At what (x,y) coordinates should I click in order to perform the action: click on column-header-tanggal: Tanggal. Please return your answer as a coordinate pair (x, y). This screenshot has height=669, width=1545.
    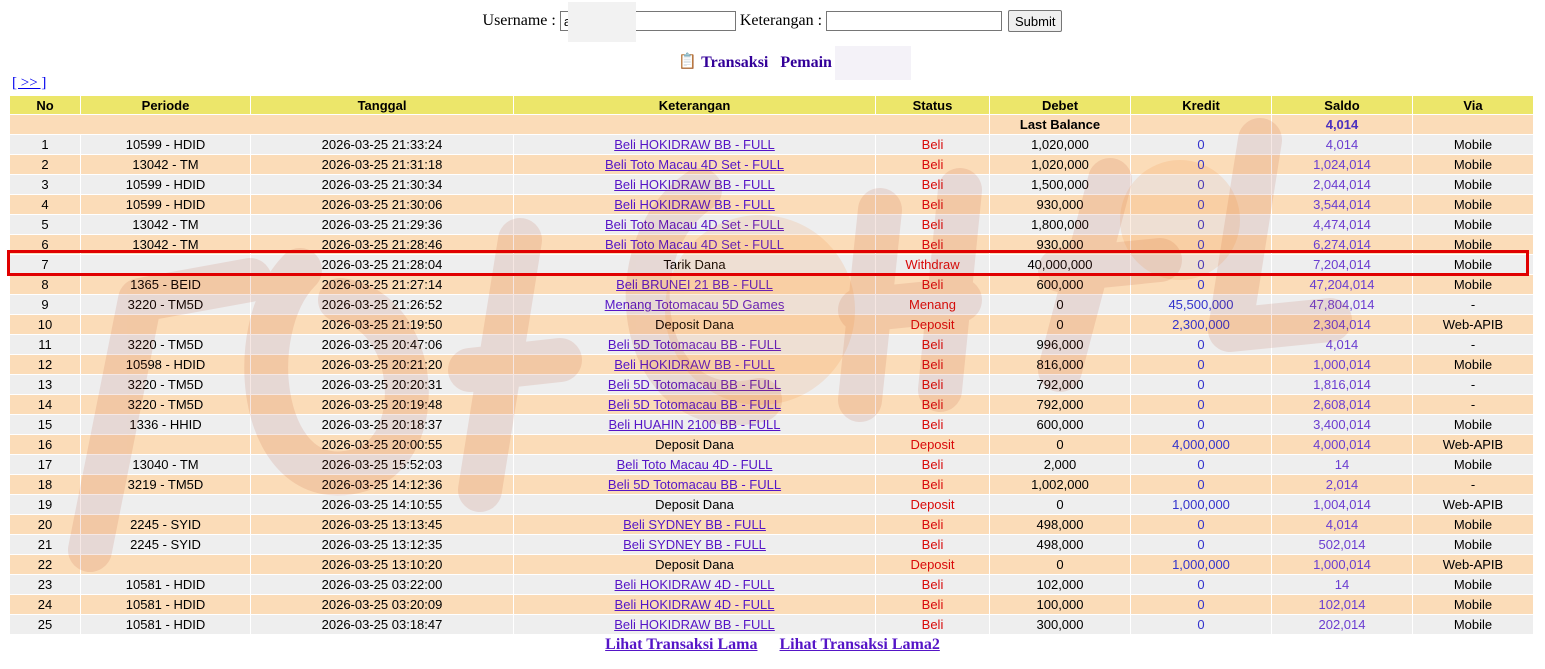
    Looking at the image, I should click on (382, 105).